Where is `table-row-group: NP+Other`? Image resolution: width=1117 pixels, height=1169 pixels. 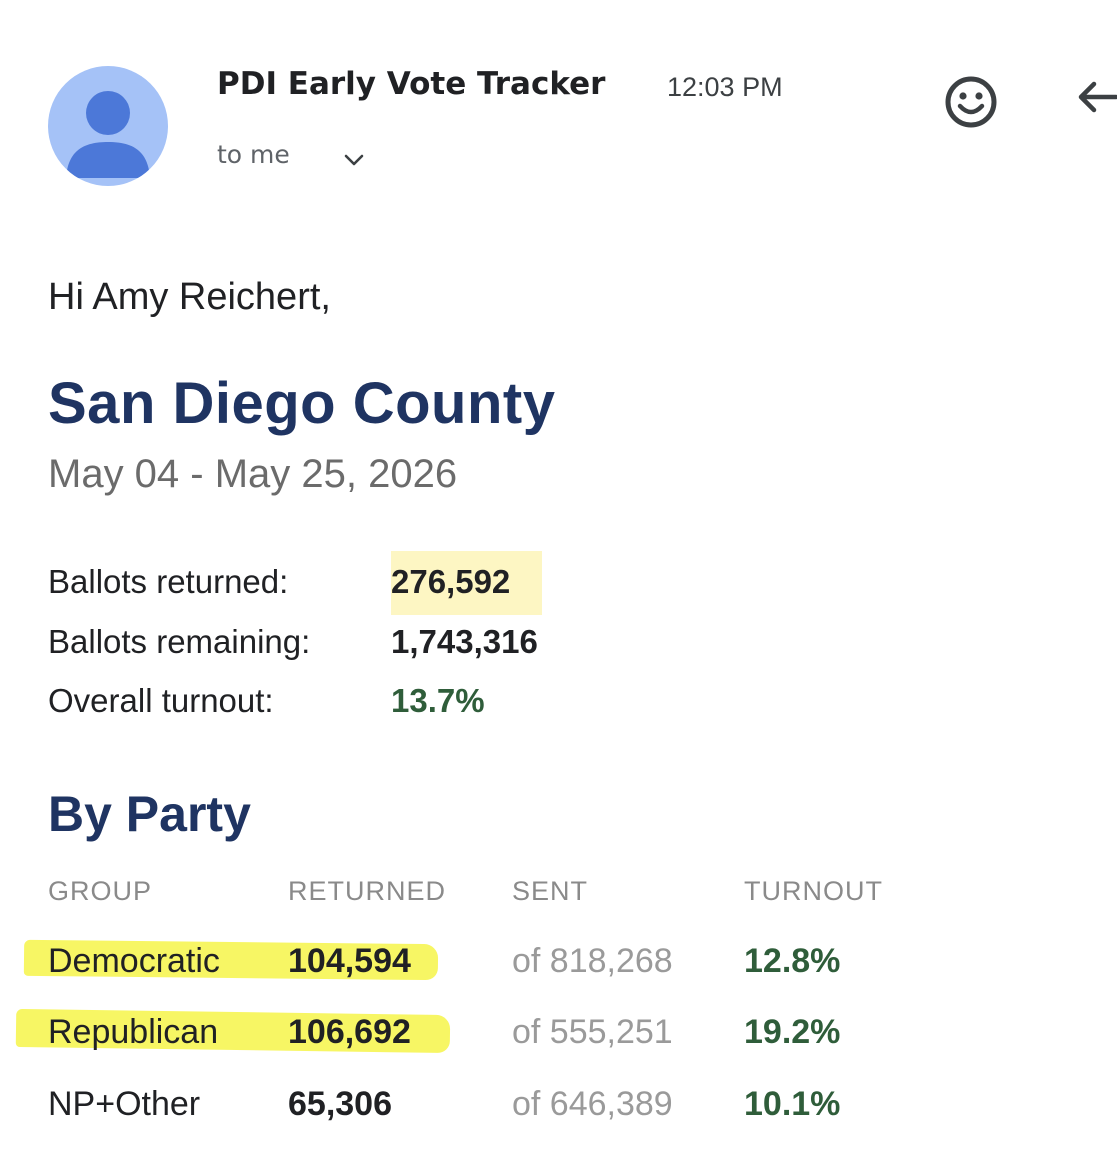 table-row-group: NP+Other is located at coordinates (124, 1104).